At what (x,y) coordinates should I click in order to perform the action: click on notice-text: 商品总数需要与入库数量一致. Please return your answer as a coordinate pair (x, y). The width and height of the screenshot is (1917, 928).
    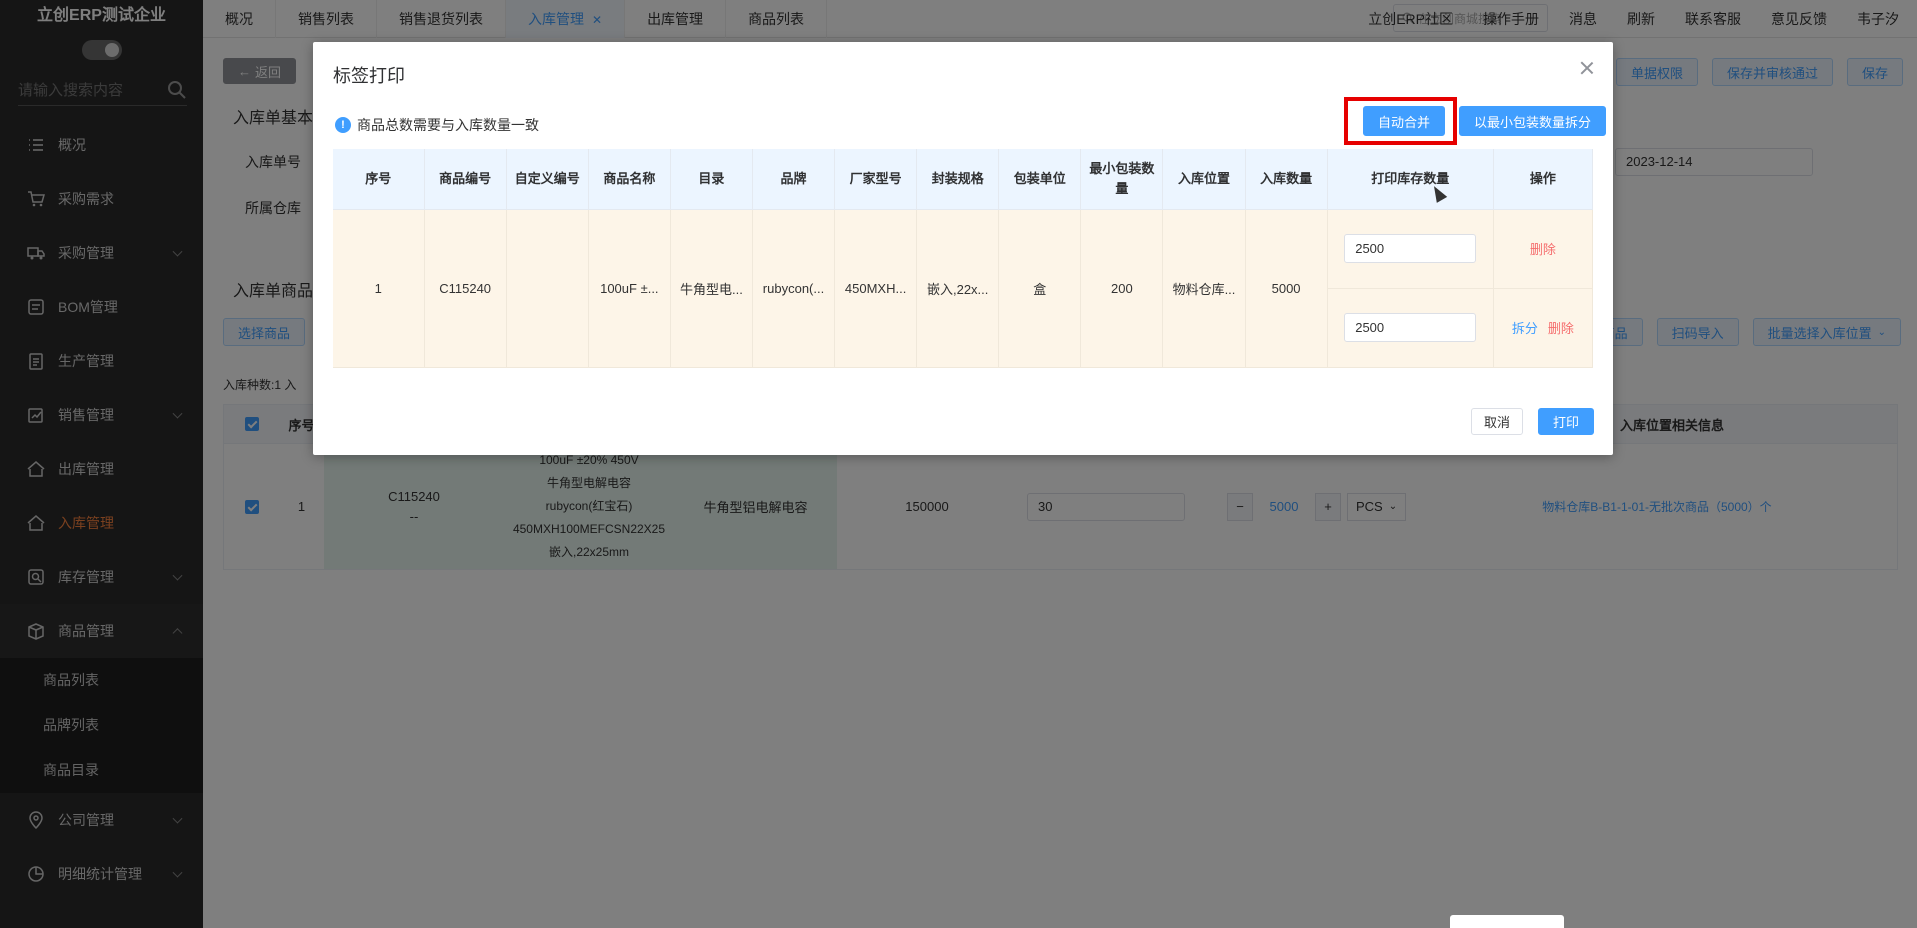
    Looking at the image, I should click on (448, 125).